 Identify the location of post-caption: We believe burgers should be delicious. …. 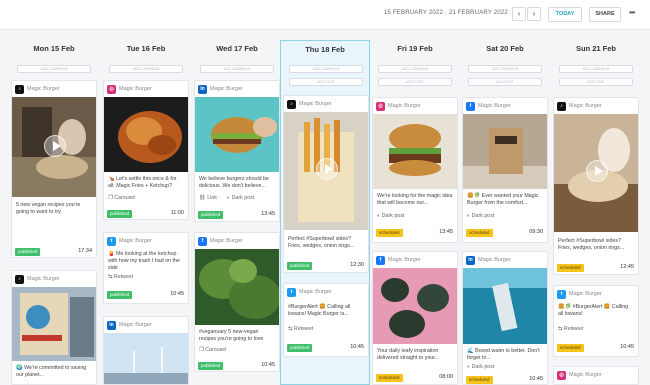
(234, 182).